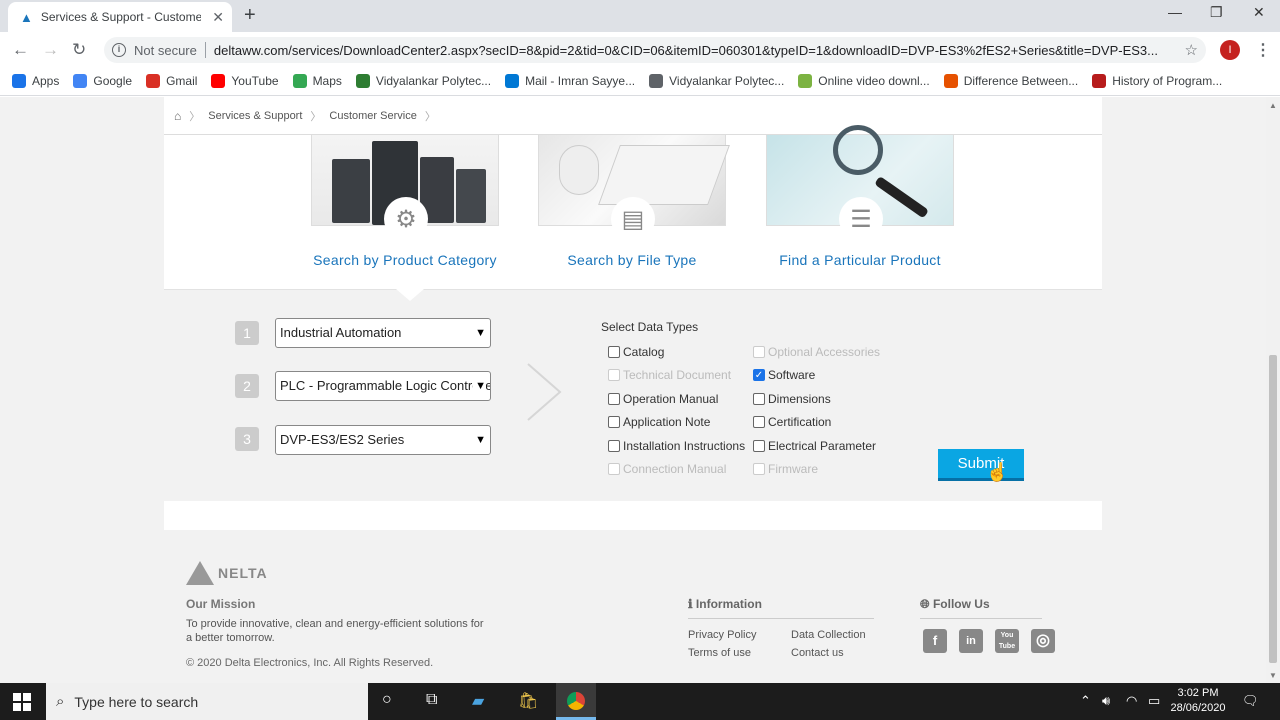 This screenshot has width=1280, height=720. Describe the element at coordinates (383, 386) in the screenshot. I see `product-type-select: PLC - Programmable Logic Controller ▼` at that location.